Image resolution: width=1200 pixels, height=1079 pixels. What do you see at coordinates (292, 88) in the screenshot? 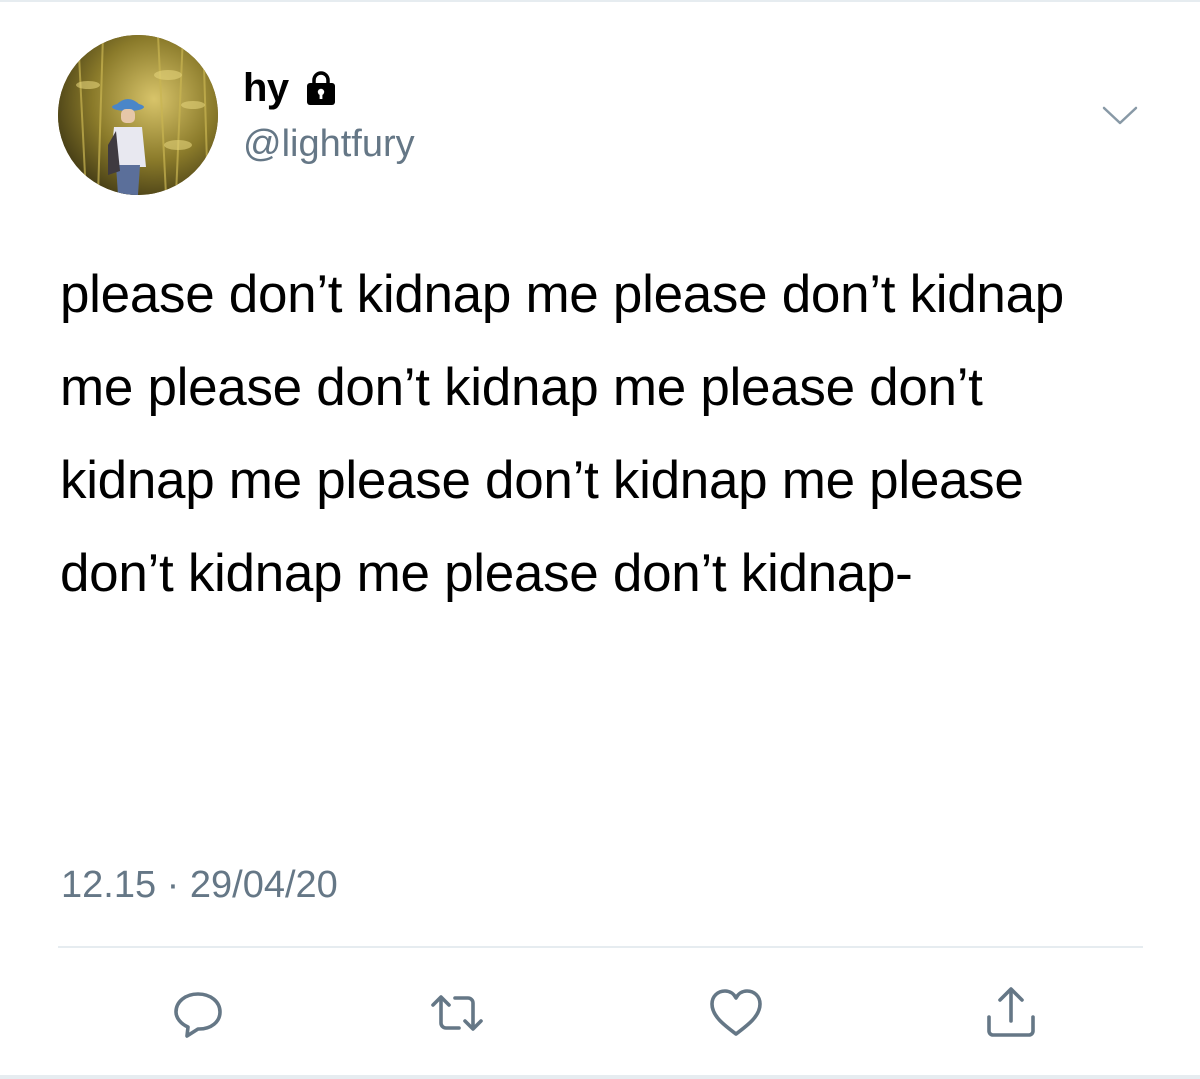
I see `display-name: hy` at bounding box center [292, 88].